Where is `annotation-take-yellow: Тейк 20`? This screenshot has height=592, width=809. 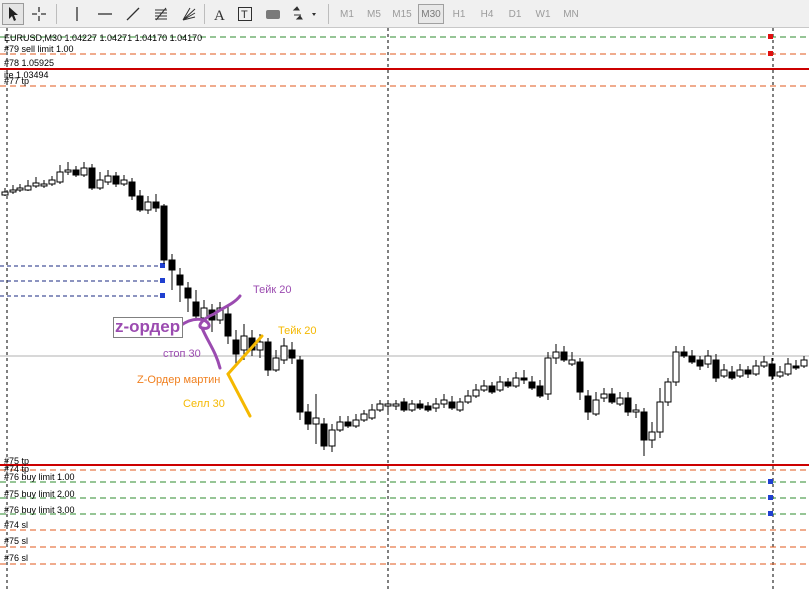
annotation-take-yellow: Тейк 20 is located at coordinates (297, 331).